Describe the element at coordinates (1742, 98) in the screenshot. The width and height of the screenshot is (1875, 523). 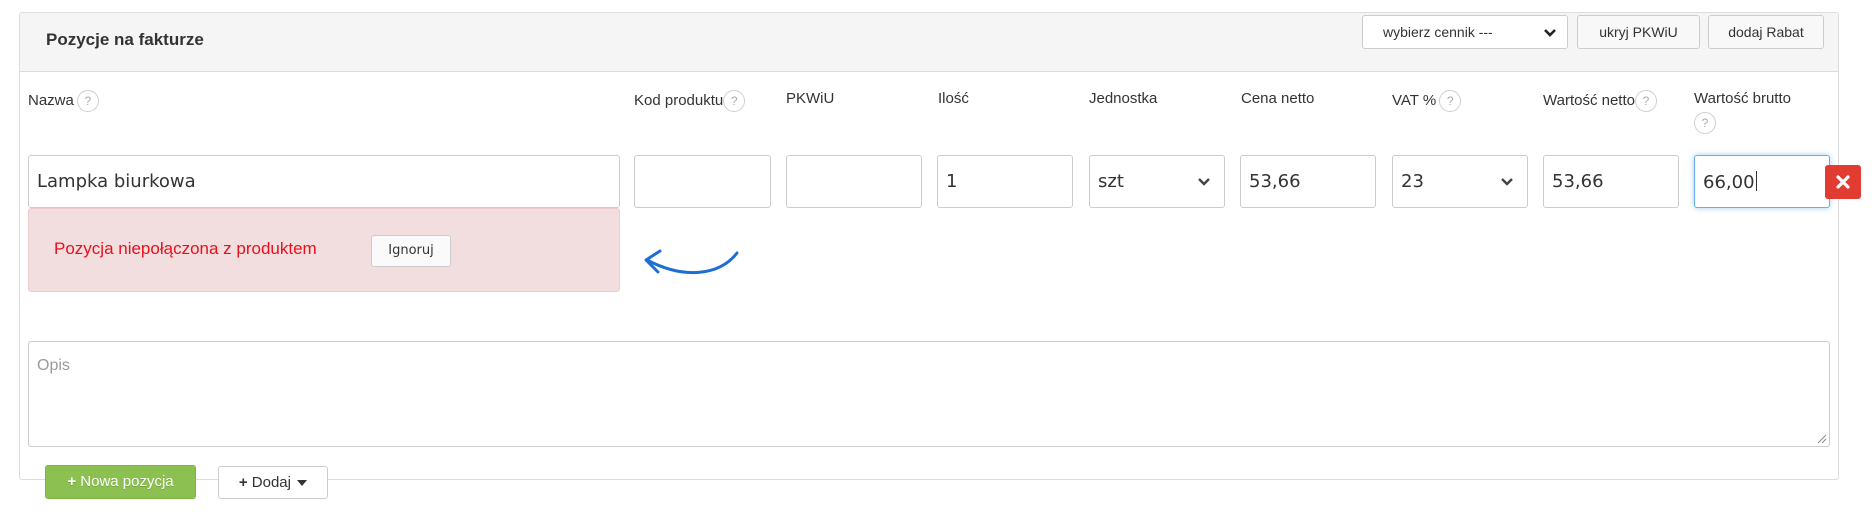
I see `column-label: Wartość brutto` at that location.